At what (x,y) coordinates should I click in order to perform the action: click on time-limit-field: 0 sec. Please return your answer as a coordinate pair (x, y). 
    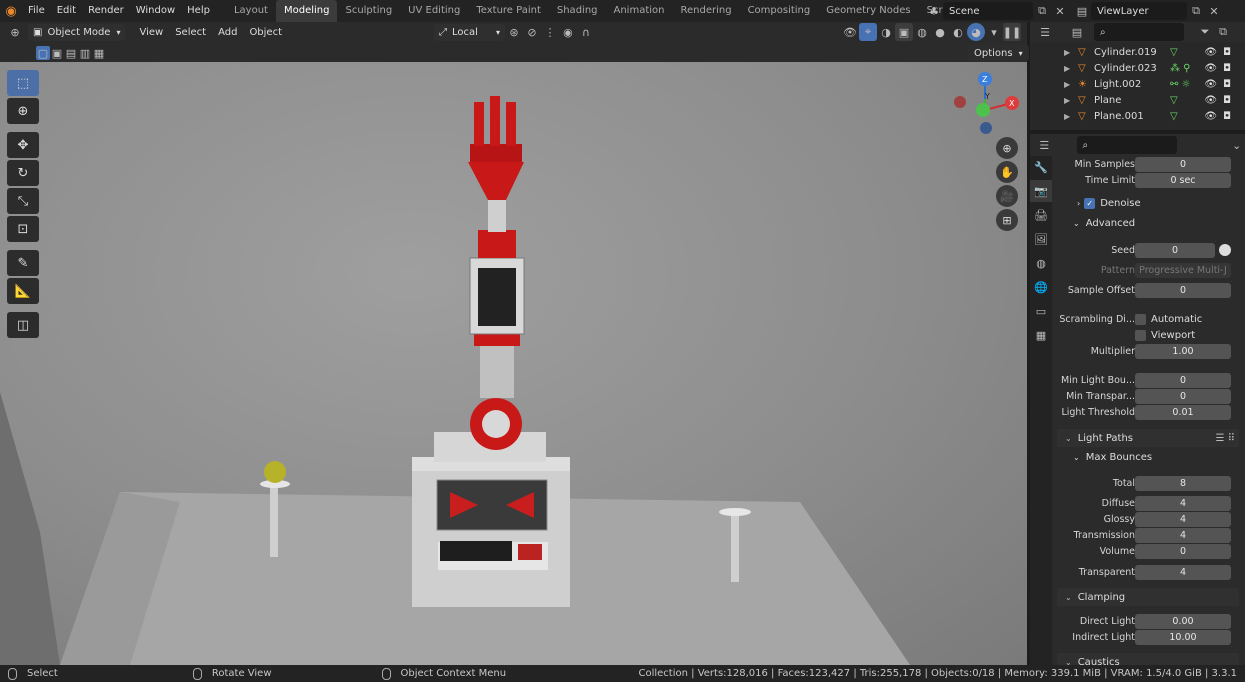
    Looking at the image, I should click on (1183, 180).